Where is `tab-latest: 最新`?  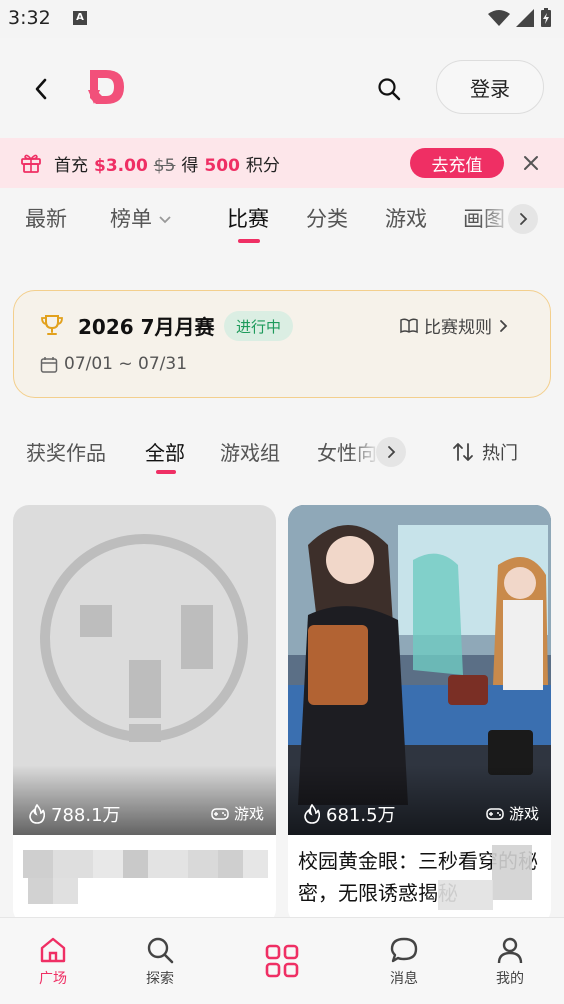 tab-latest: 最新 is located at coordinates (46, 218).